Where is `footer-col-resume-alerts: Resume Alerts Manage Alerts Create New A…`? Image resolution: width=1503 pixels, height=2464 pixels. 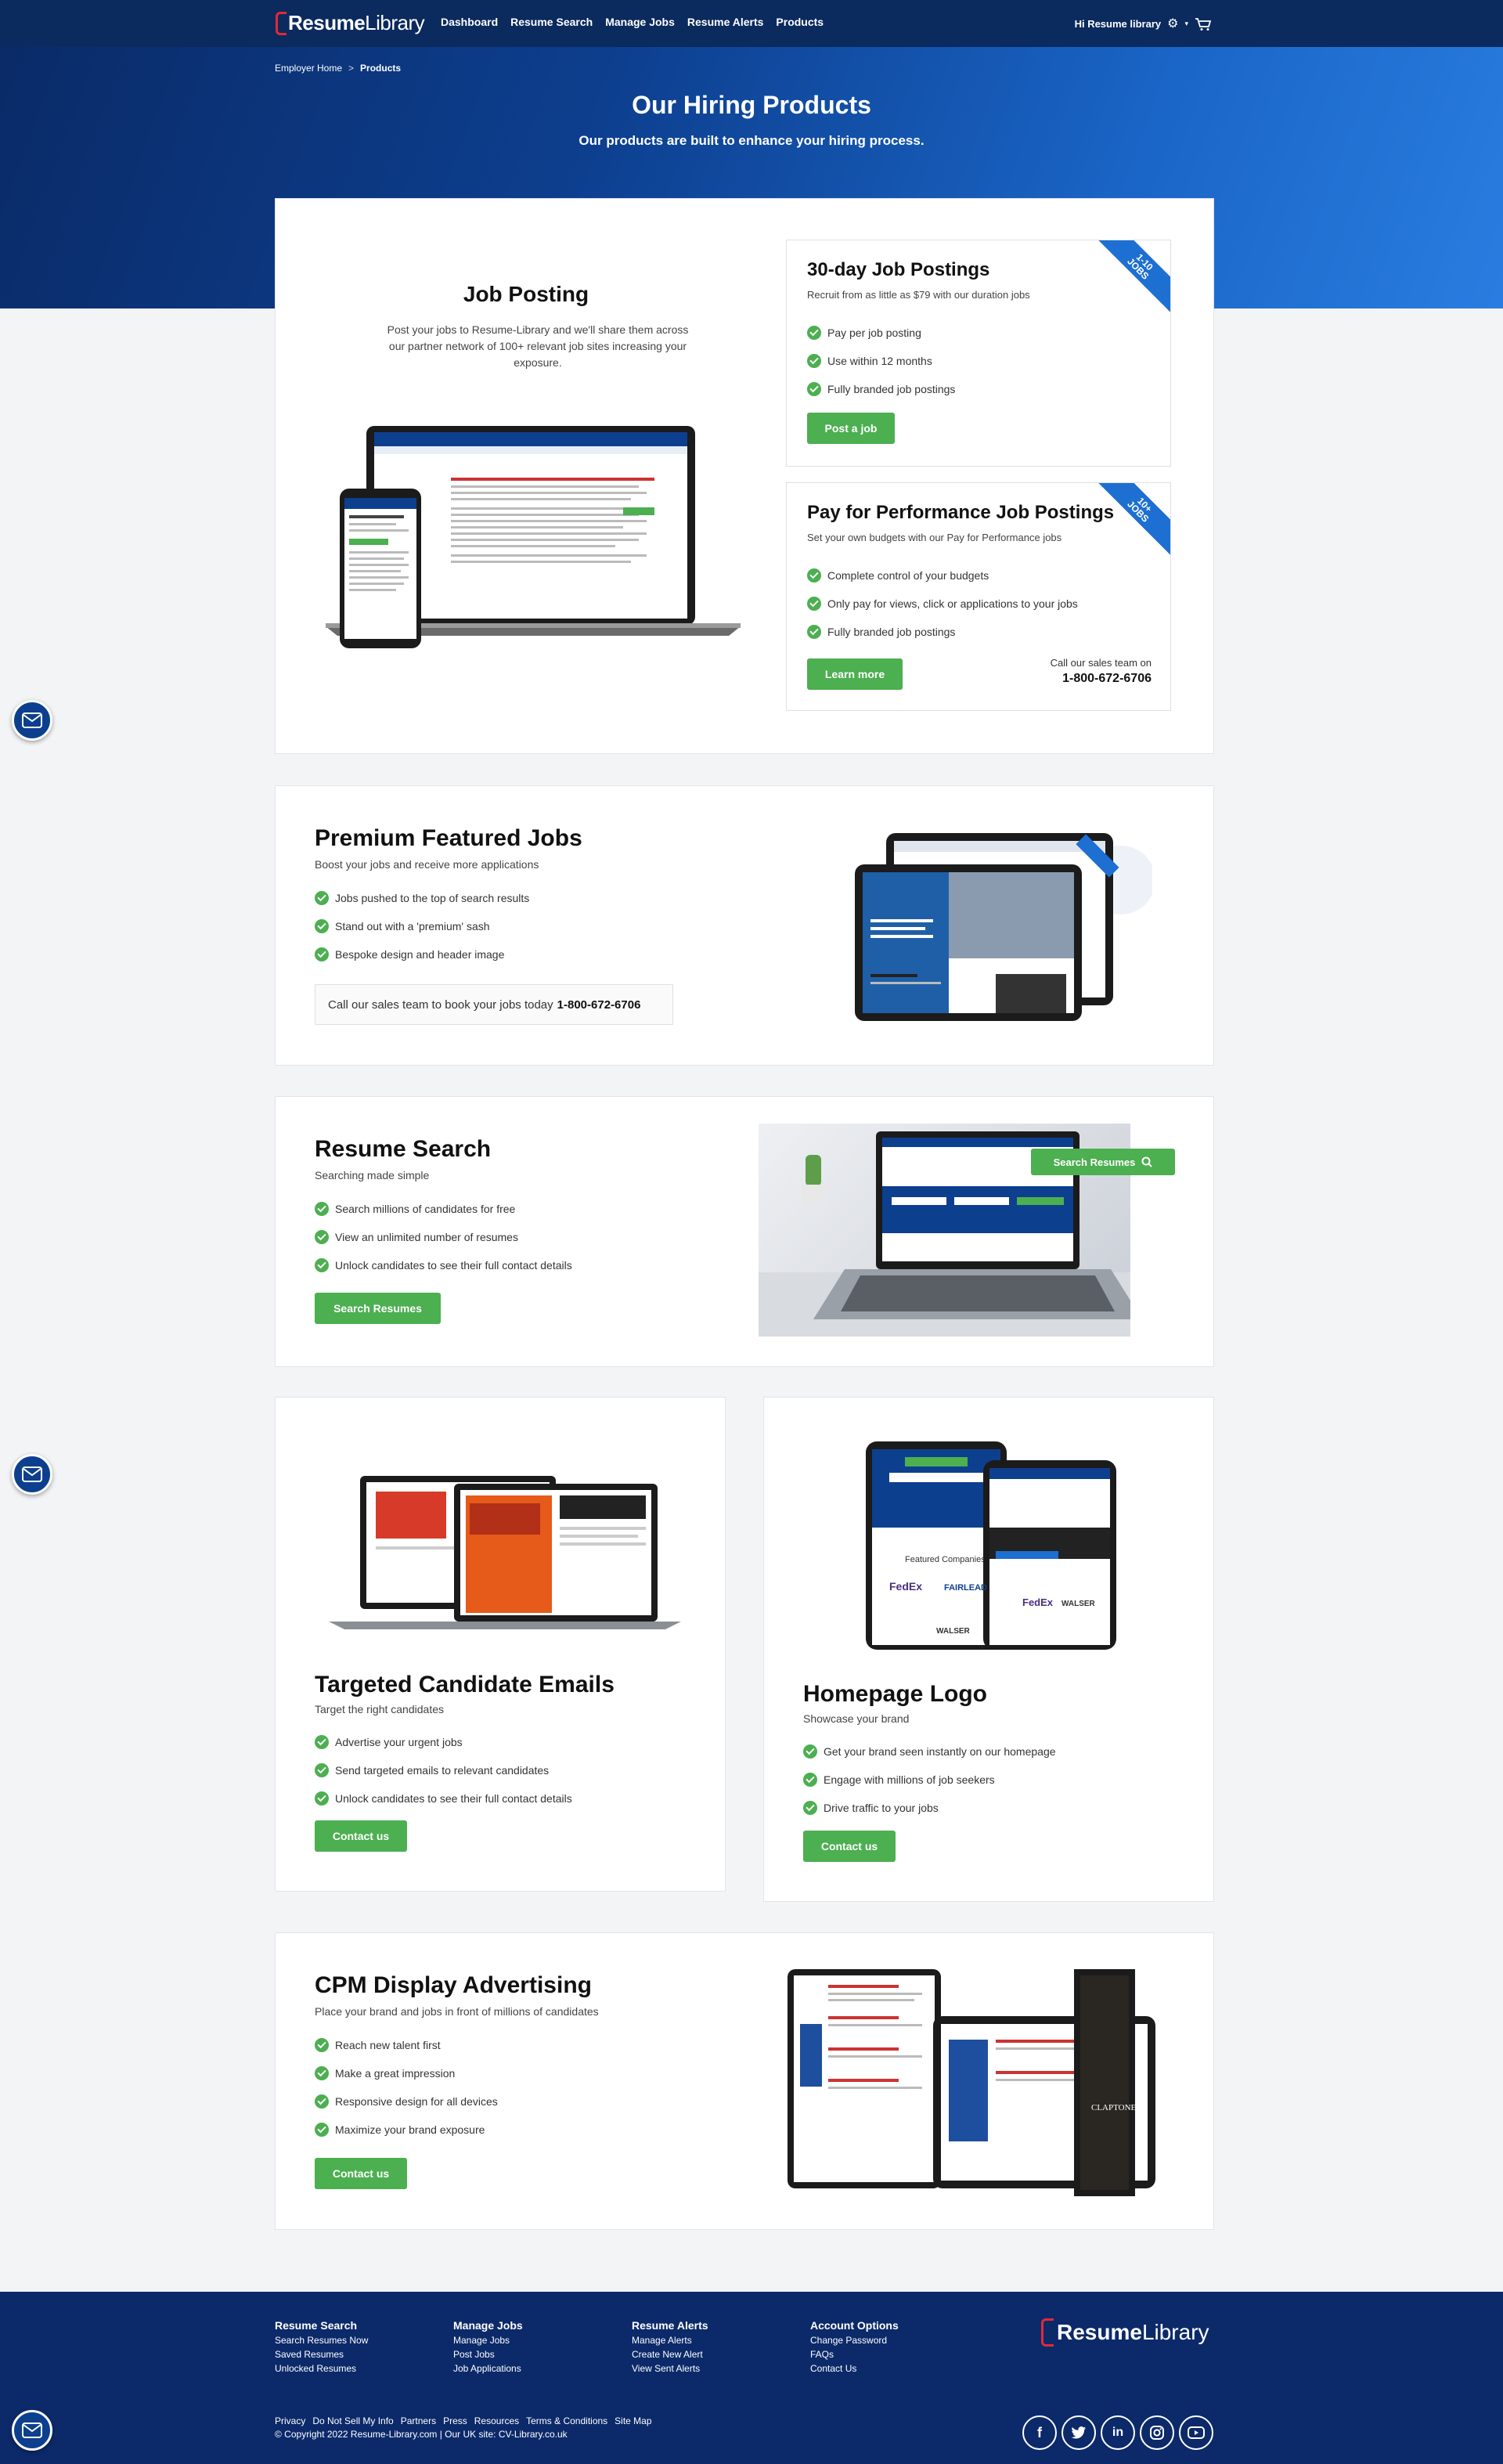
footer-col-resume-alerts: Resume Alerts Manage Alerts Create New A… is located at coordinates (670, 2347).